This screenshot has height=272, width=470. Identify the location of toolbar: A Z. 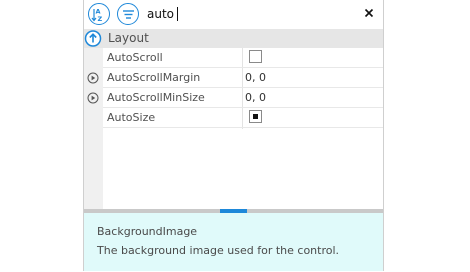
(233, 14).